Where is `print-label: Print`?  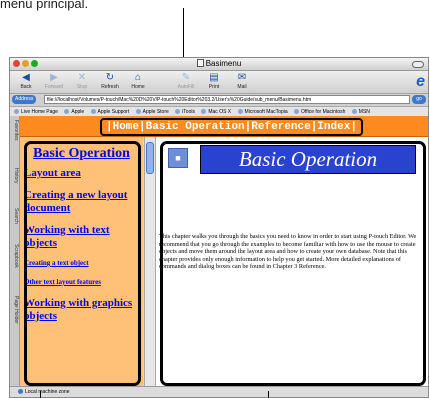
print-label: Print is located at coordinates (214, 87).